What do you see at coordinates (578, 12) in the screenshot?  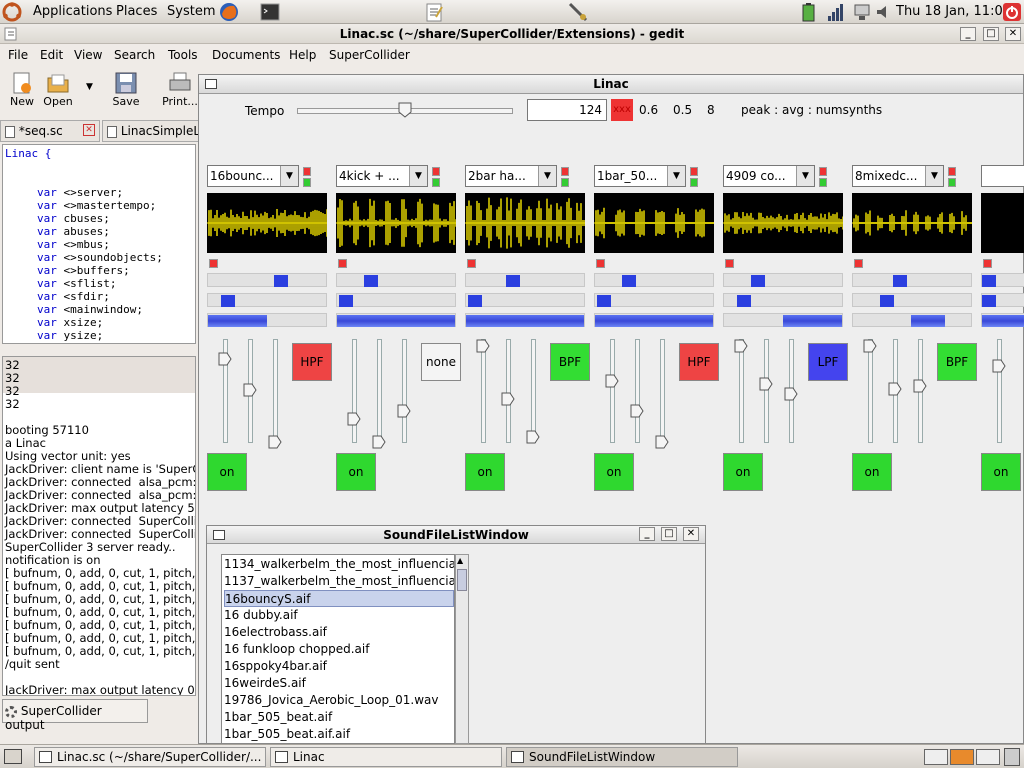 I see `audio-cable-icon` at bounding box center [578, 12].